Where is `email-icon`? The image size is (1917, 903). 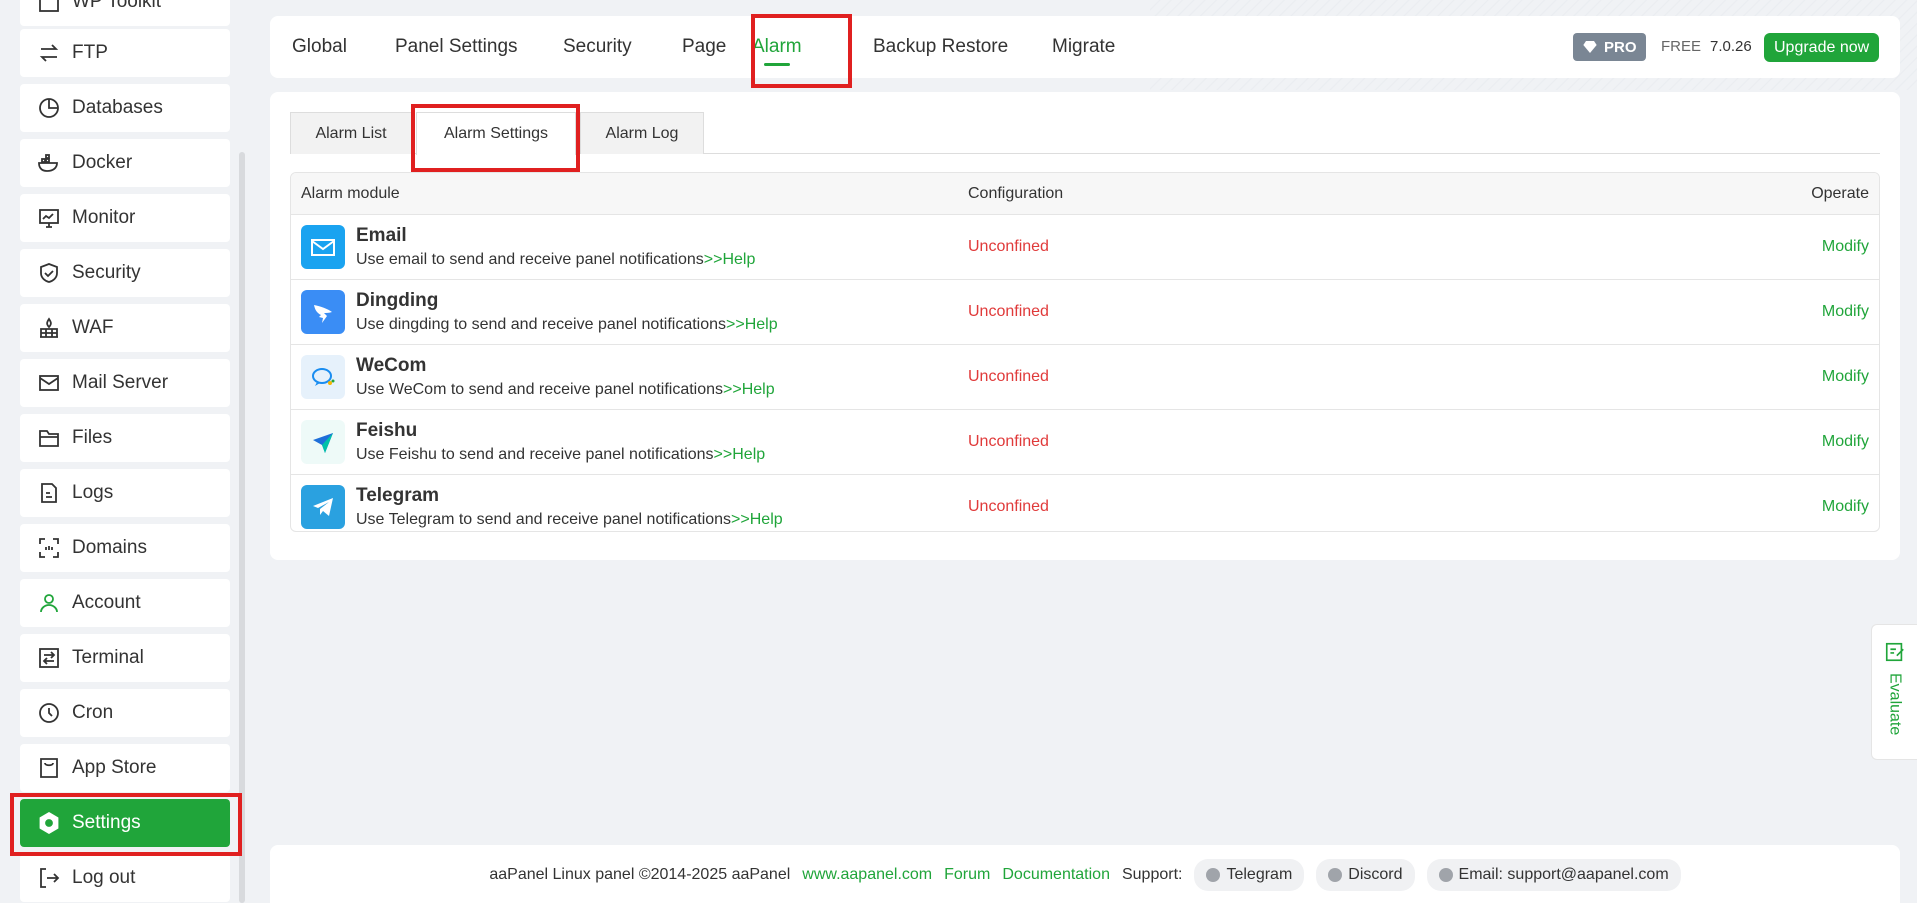
email-icon is located at coordinates (323, 247).